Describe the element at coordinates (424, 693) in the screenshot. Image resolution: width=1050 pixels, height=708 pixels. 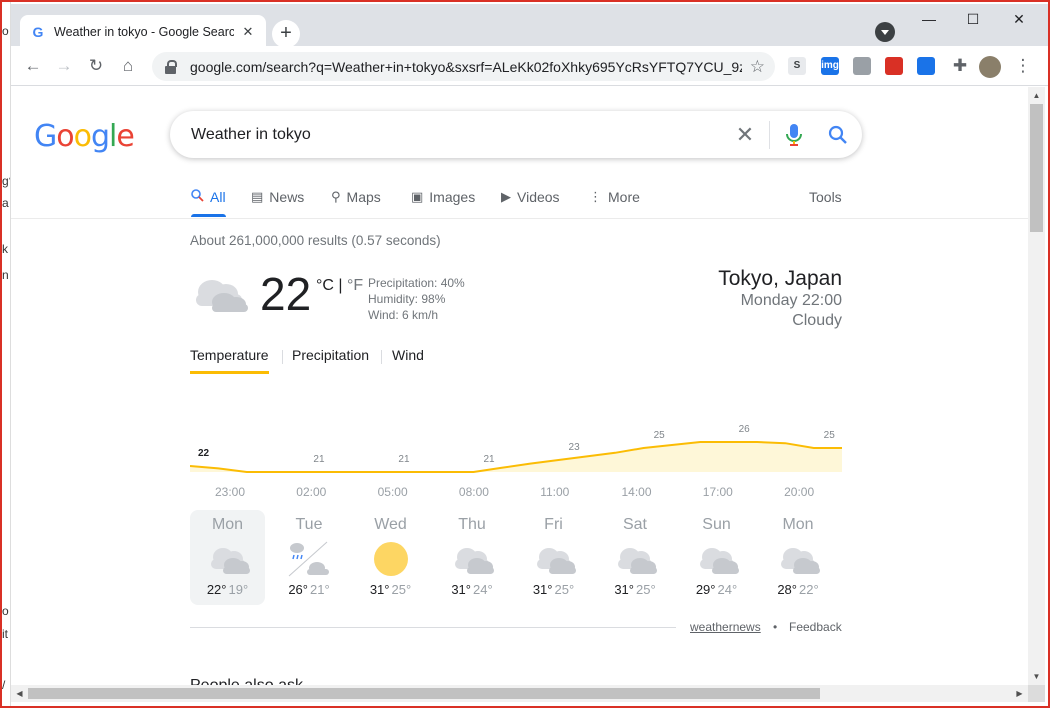
I see `horizontal-scroll-thumb` at that location.